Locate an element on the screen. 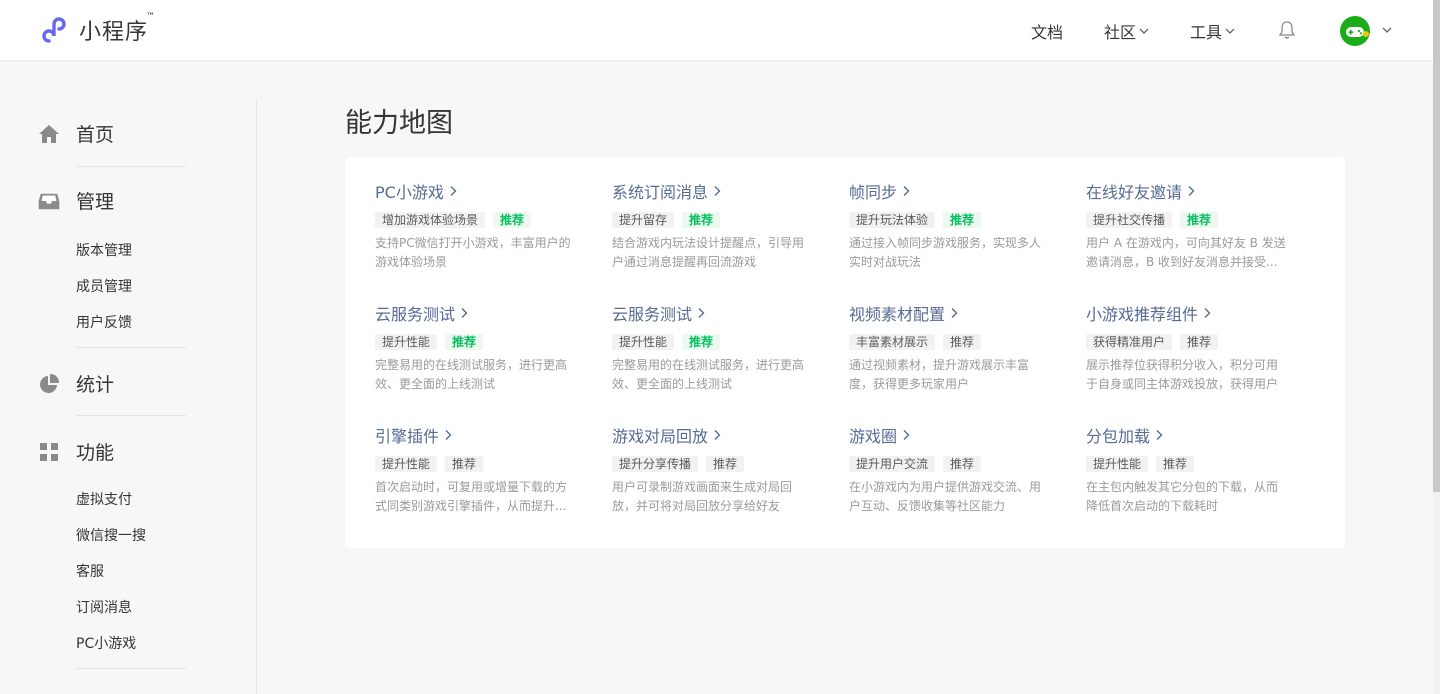 This screenshot has width=1440, height=694. feature-title: 视频素材配置 is located at coordinates (897, 314).